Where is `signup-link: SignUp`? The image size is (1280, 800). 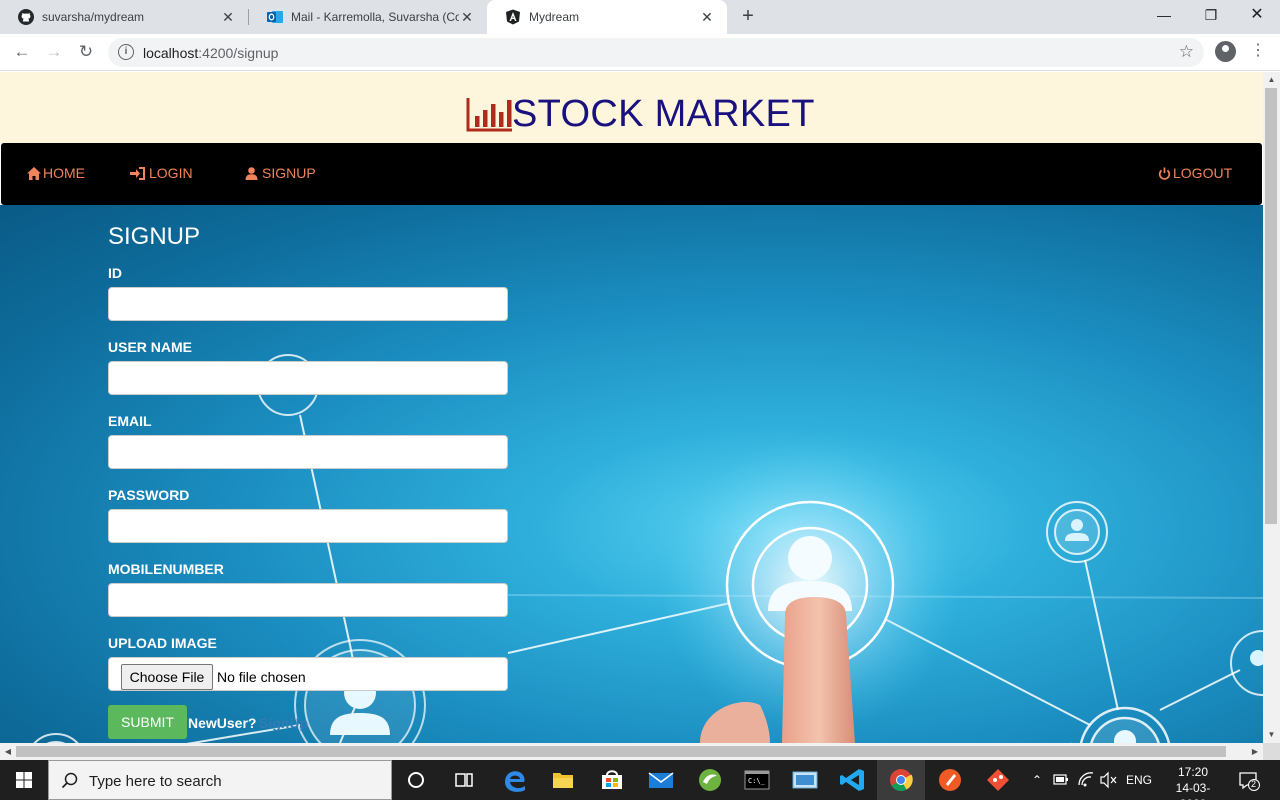 signup-link: SignUp is located at coordinates (283, 723).